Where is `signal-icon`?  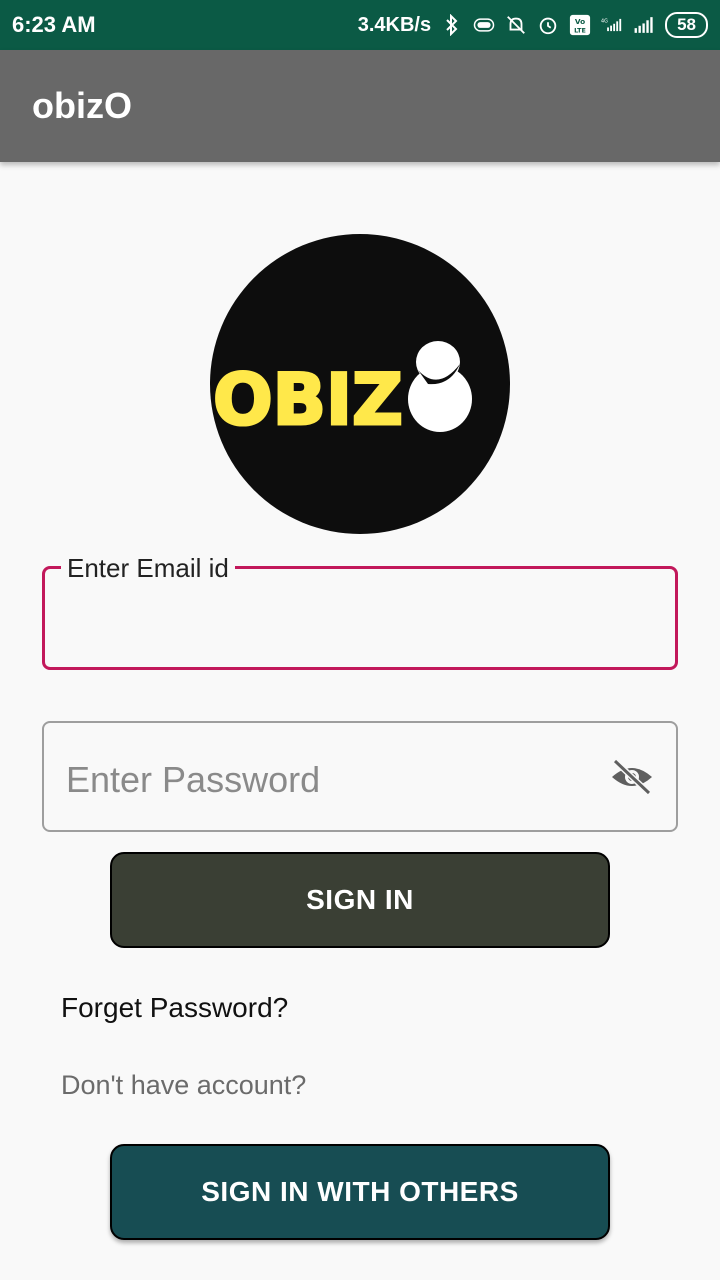
signal-icon is located at coordinates (644, 25).